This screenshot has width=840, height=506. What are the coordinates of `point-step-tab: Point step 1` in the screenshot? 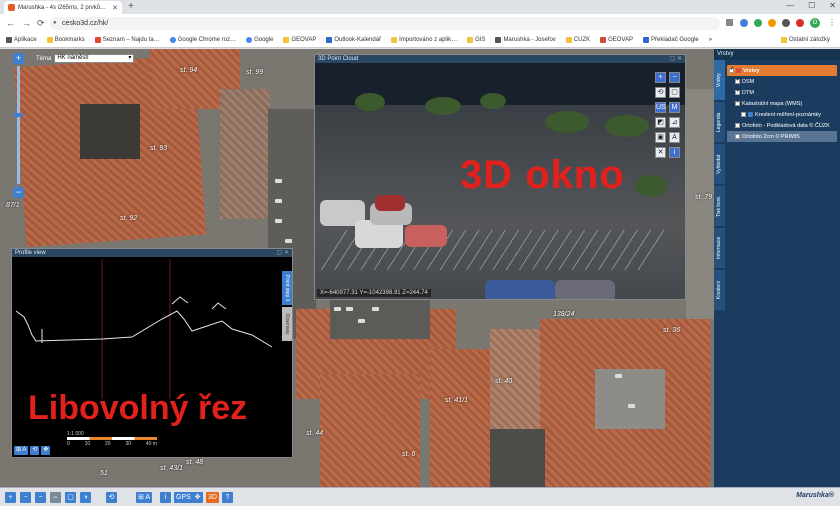 It's located at (287, 288).